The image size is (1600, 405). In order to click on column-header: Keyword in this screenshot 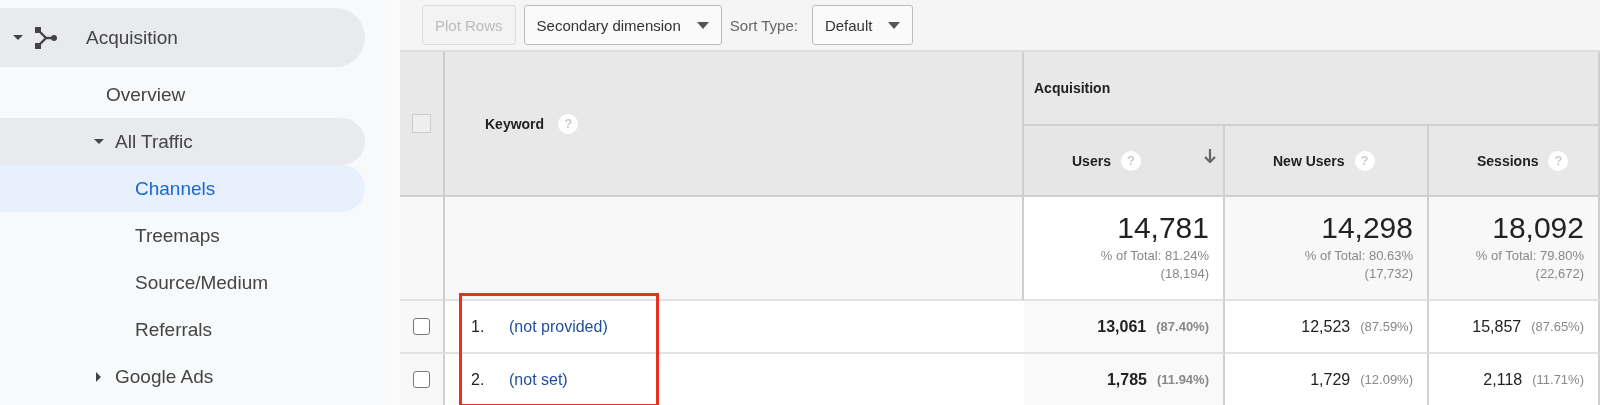, I will do `click(515, 123)`.